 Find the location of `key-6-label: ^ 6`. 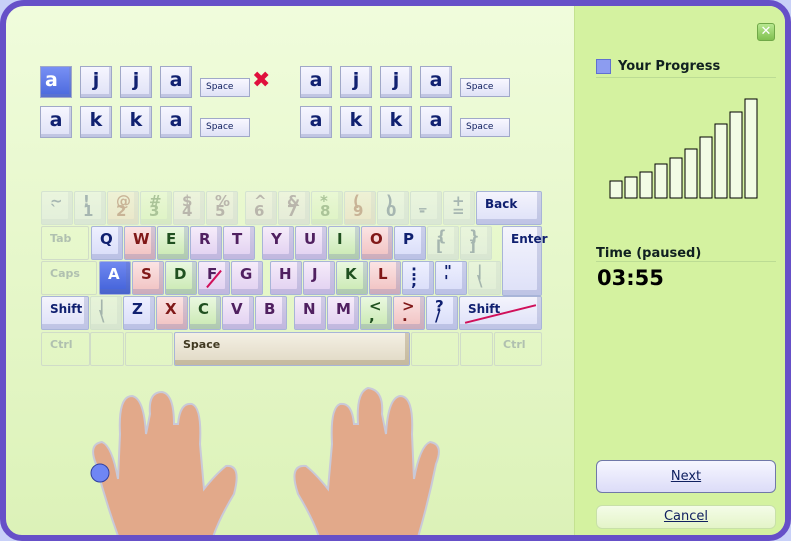

key-6-label: ^ 6 is located at coordinates (260, 206).